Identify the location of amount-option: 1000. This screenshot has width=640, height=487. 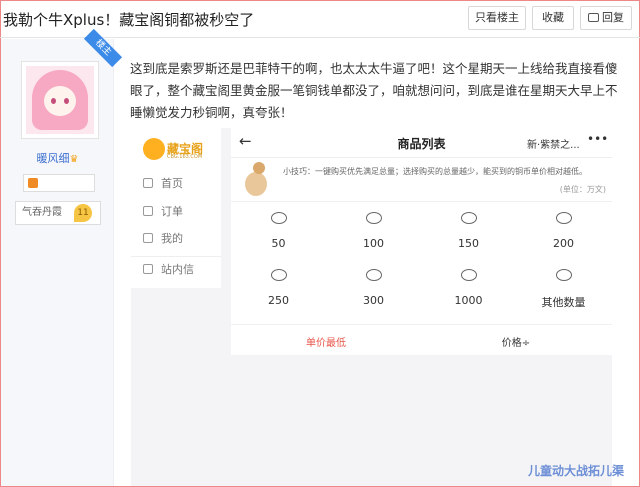
(468, 290).